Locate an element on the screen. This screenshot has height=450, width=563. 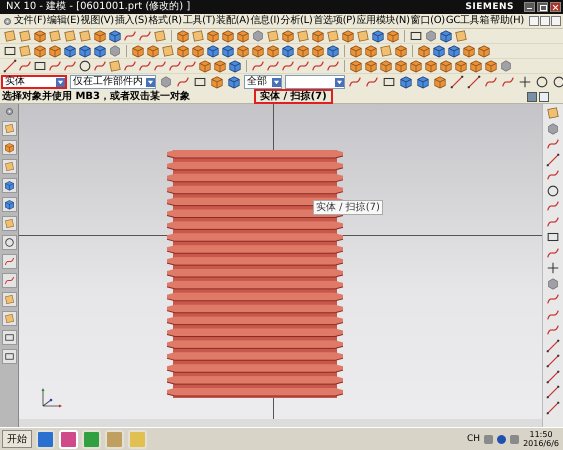
shape-icon is located at coordinates (166, 82).